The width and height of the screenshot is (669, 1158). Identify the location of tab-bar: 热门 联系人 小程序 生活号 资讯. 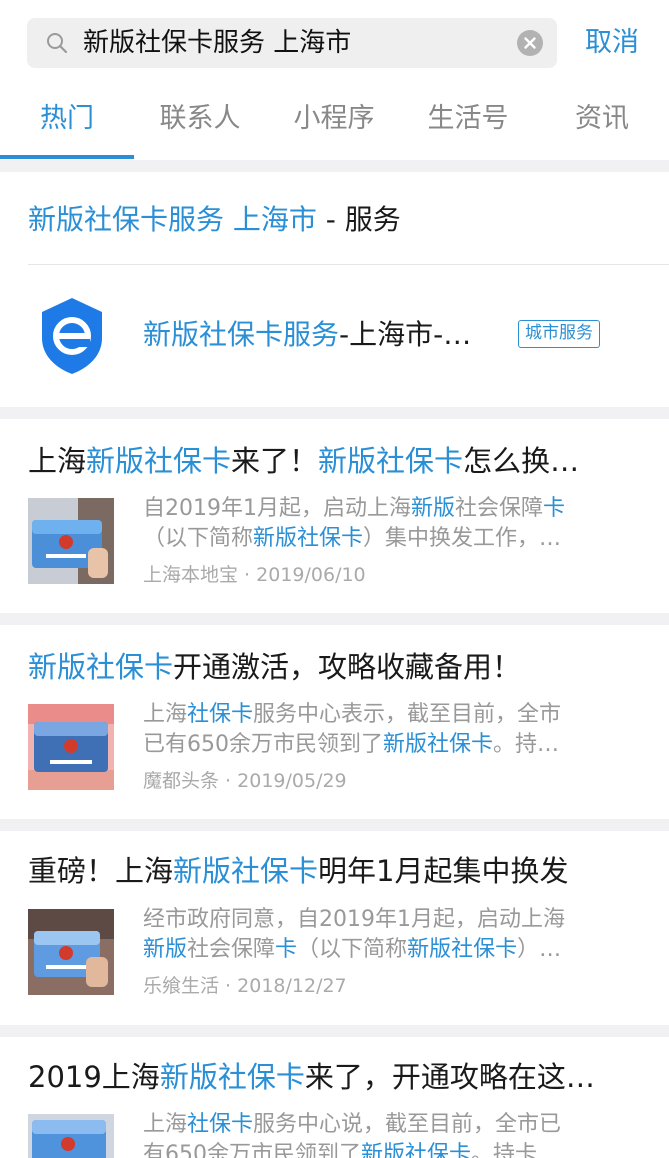
(334, 124).